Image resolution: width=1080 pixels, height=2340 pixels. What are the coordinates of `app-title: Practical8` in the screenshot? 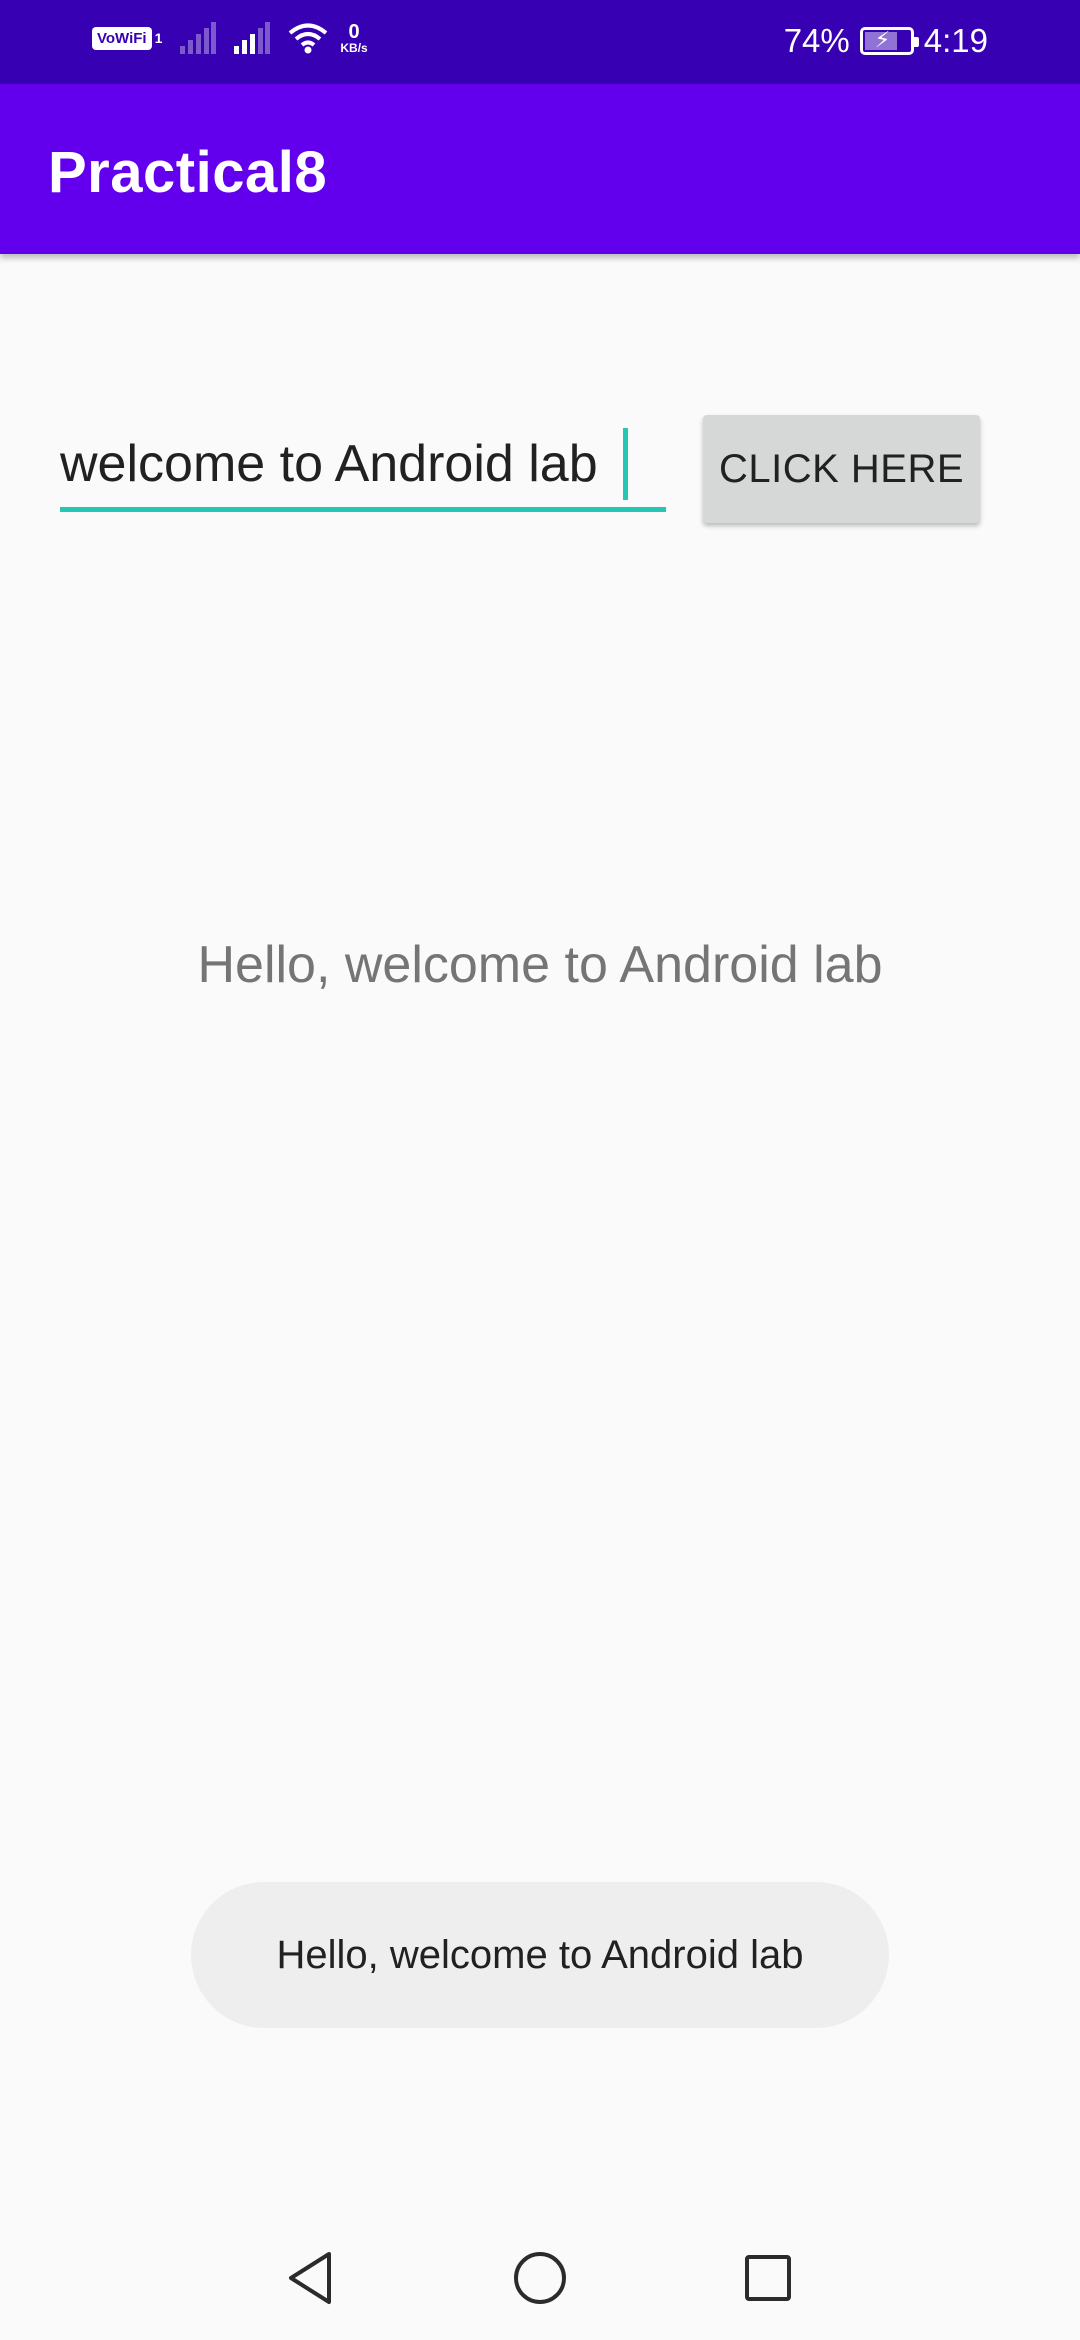 It's located at (188, 172).